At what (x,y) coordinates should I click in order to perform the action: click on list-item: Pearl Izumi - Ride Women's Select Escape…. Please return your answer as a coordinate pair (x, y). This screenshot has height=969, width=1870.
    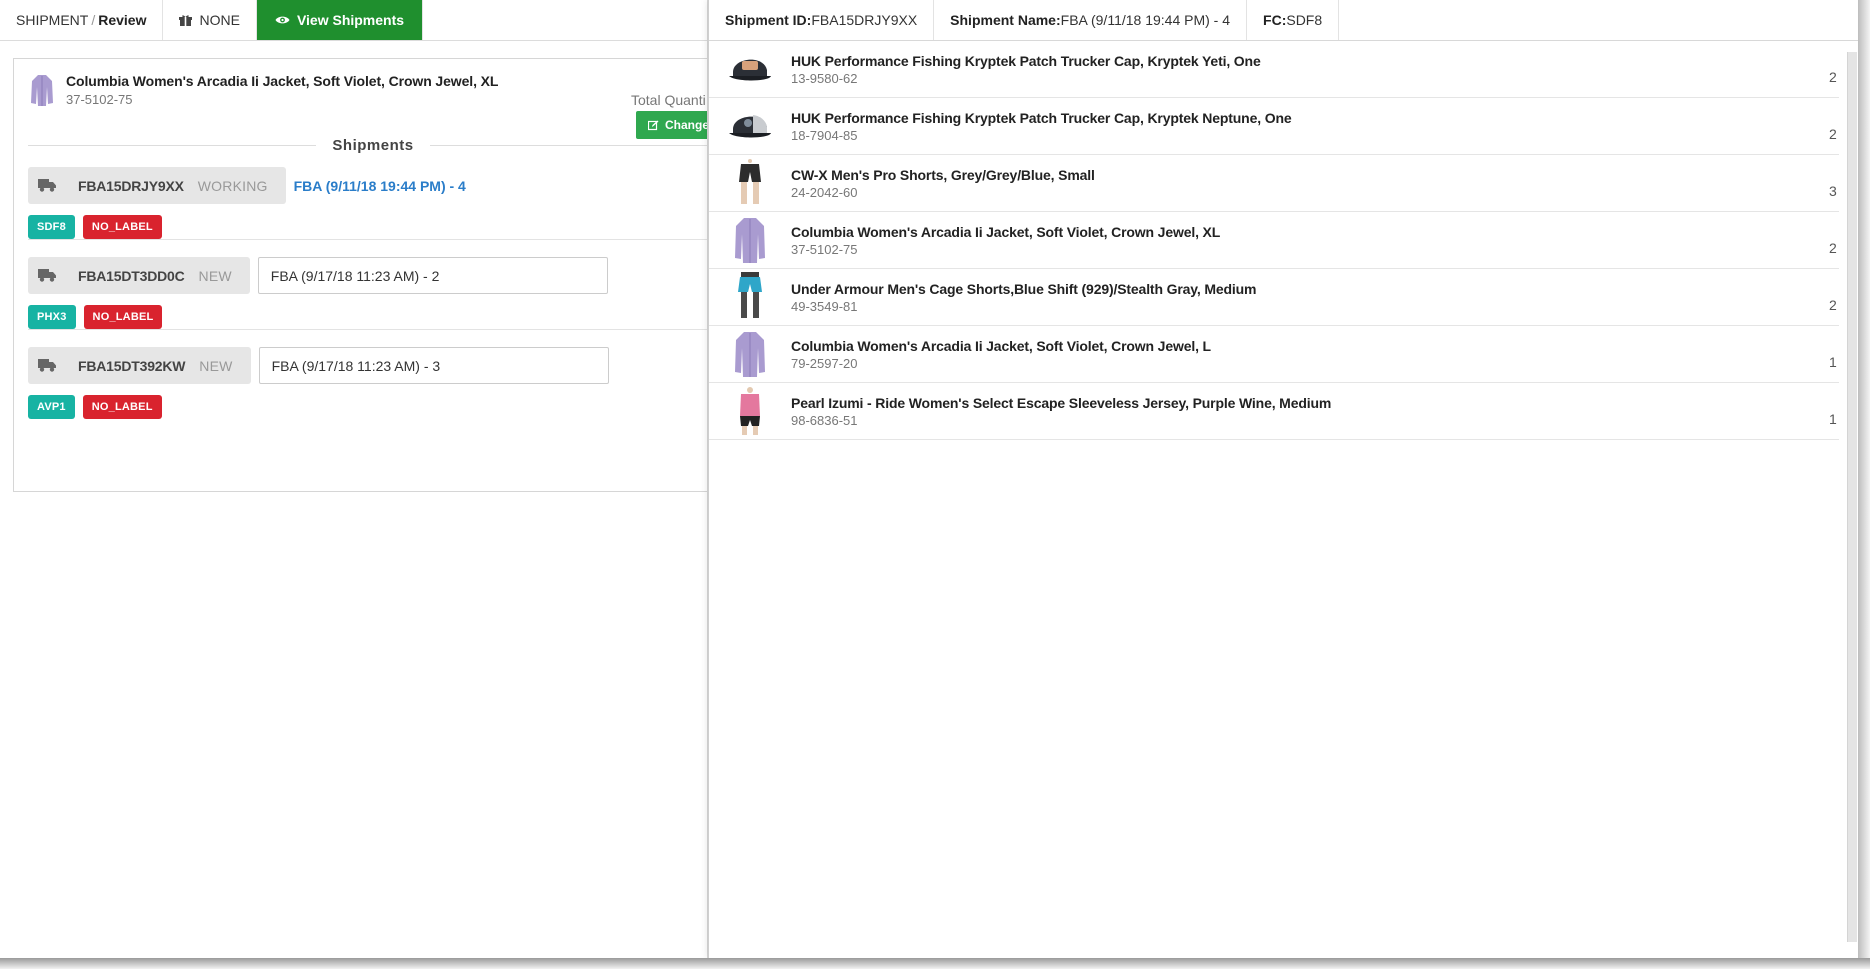
    Looking at the image, I should click on (1274, 411).